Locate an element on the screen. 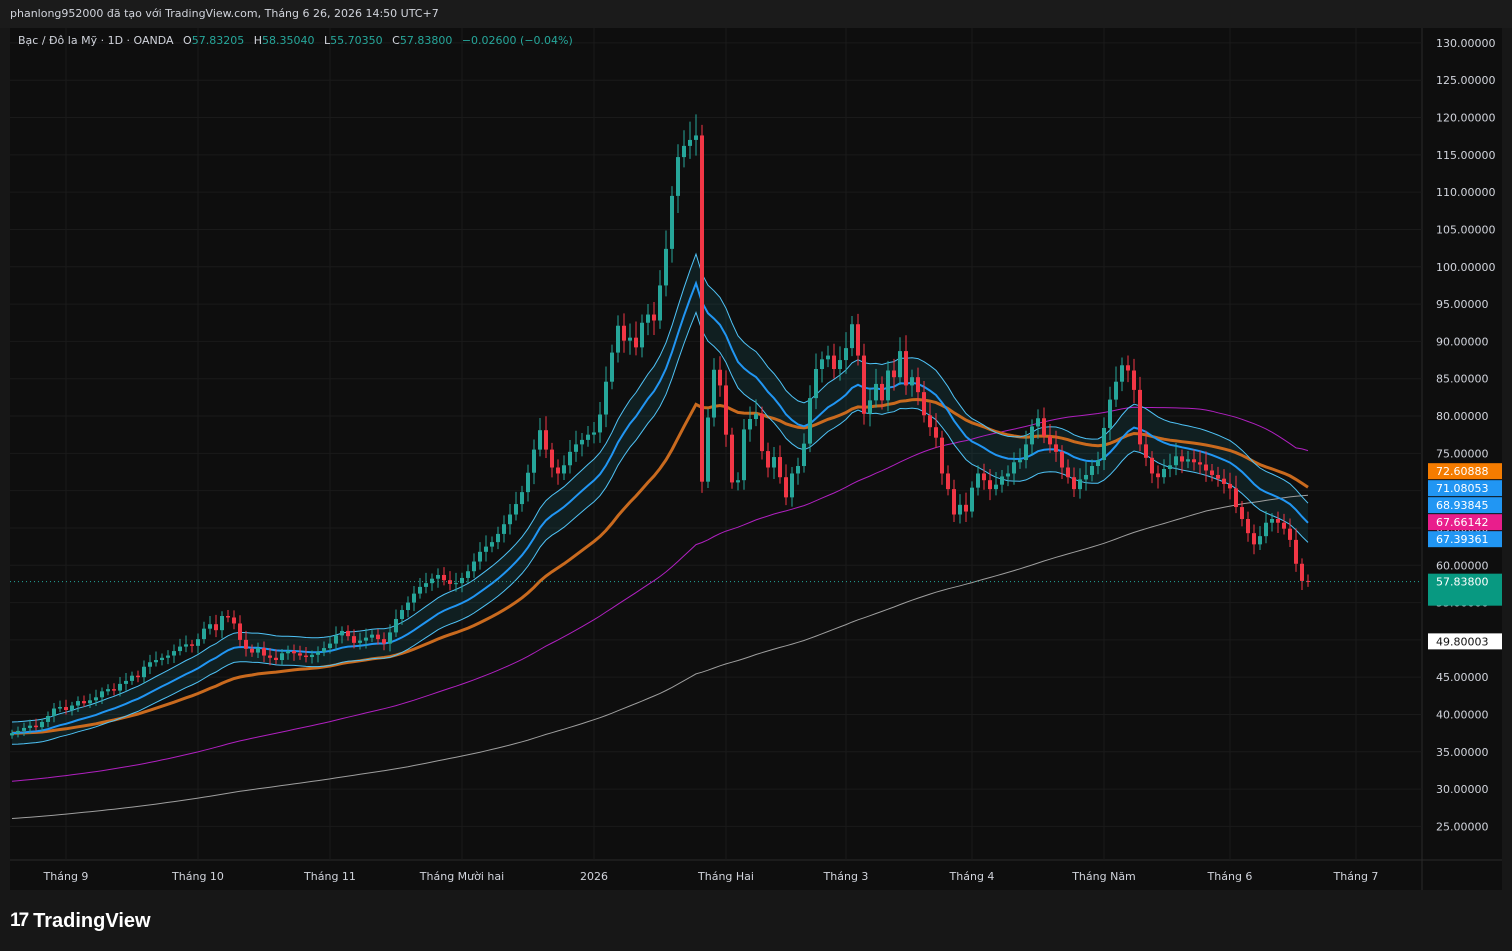 This screenshot has width=1512, height=951. symbol-name: Bạc / Đô la Mỹ · 1D · OANDA is located at coordinates (96, 40).